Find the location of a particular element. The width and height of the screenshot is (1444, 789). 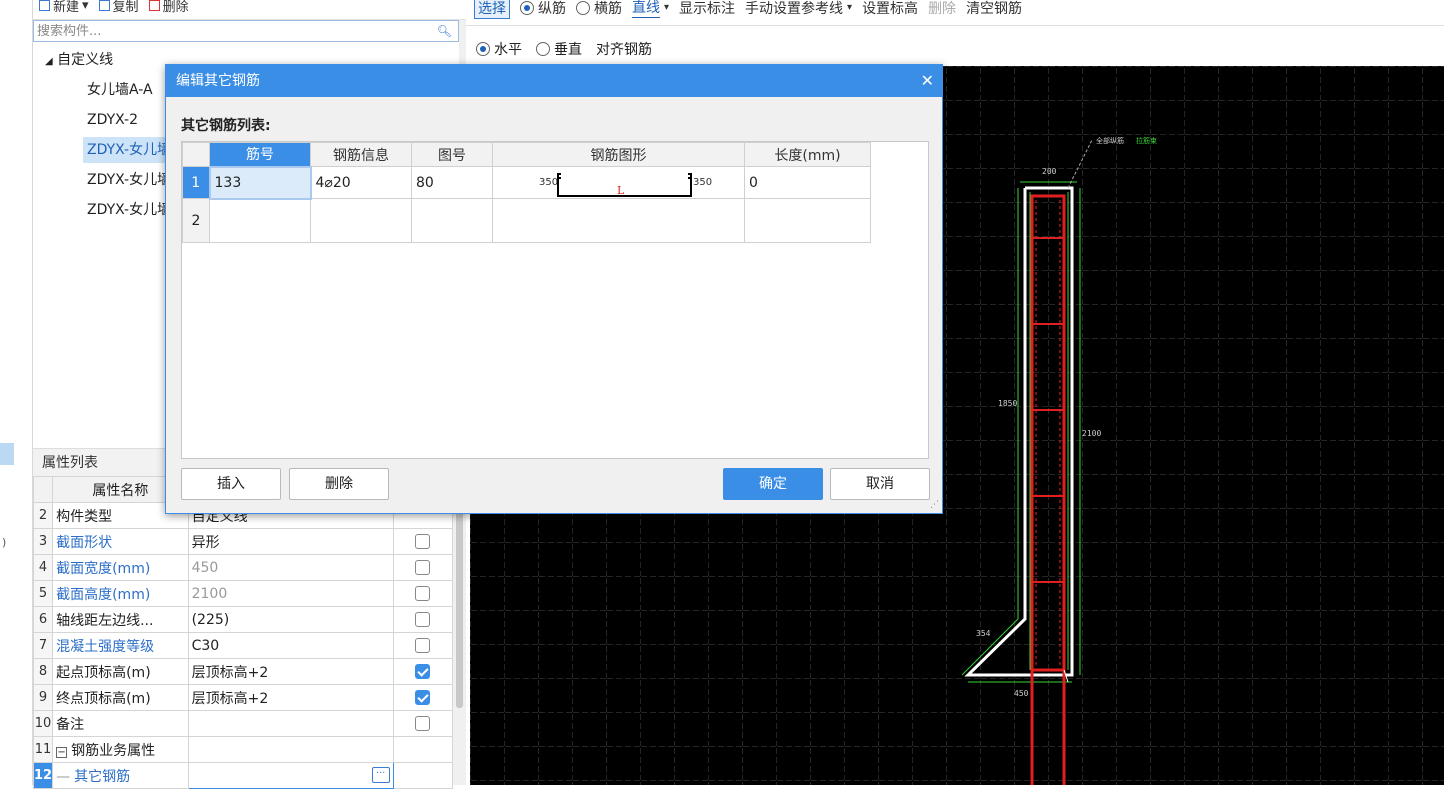

bar-info-cell: 4⌀20 is located at coordinates (361, 182).